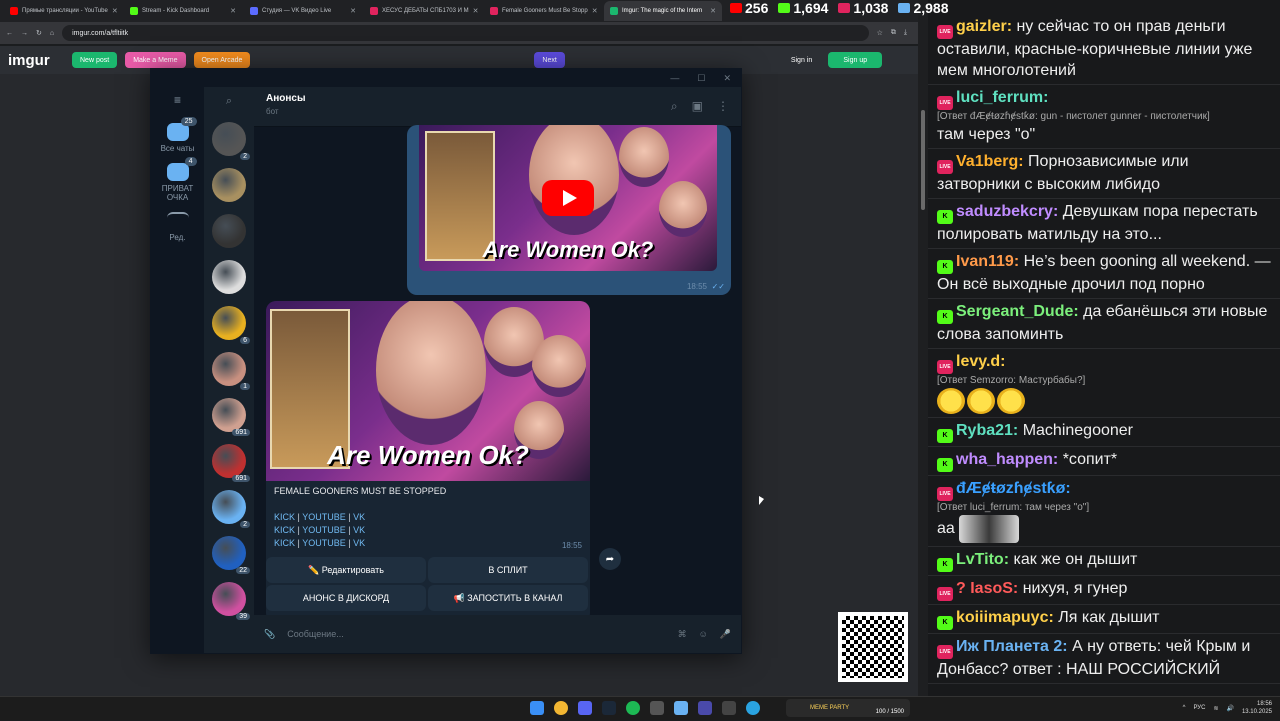  I want to click on outgoing-message: Are Women Ok? 18:55 ✓✓, so click(569, 210).